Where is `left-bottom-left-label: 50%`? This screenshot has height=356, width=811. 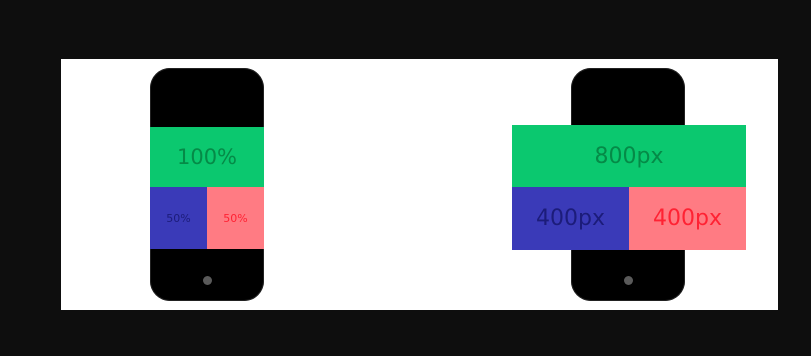
left-bottom-left-label: 50% is located at coordinates (178, 218).